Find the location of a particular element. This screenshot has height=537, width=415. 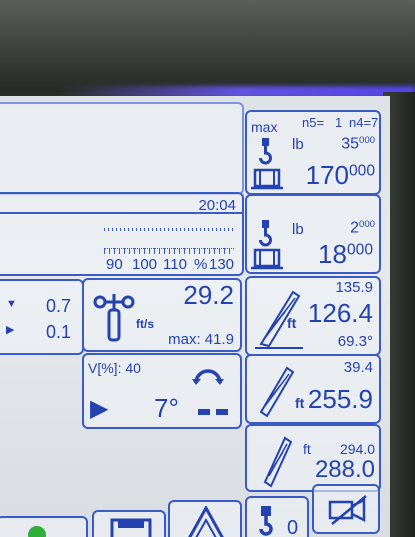

jib-panel: 39.4 ft 255.9 is located at coordinates (313, 389).